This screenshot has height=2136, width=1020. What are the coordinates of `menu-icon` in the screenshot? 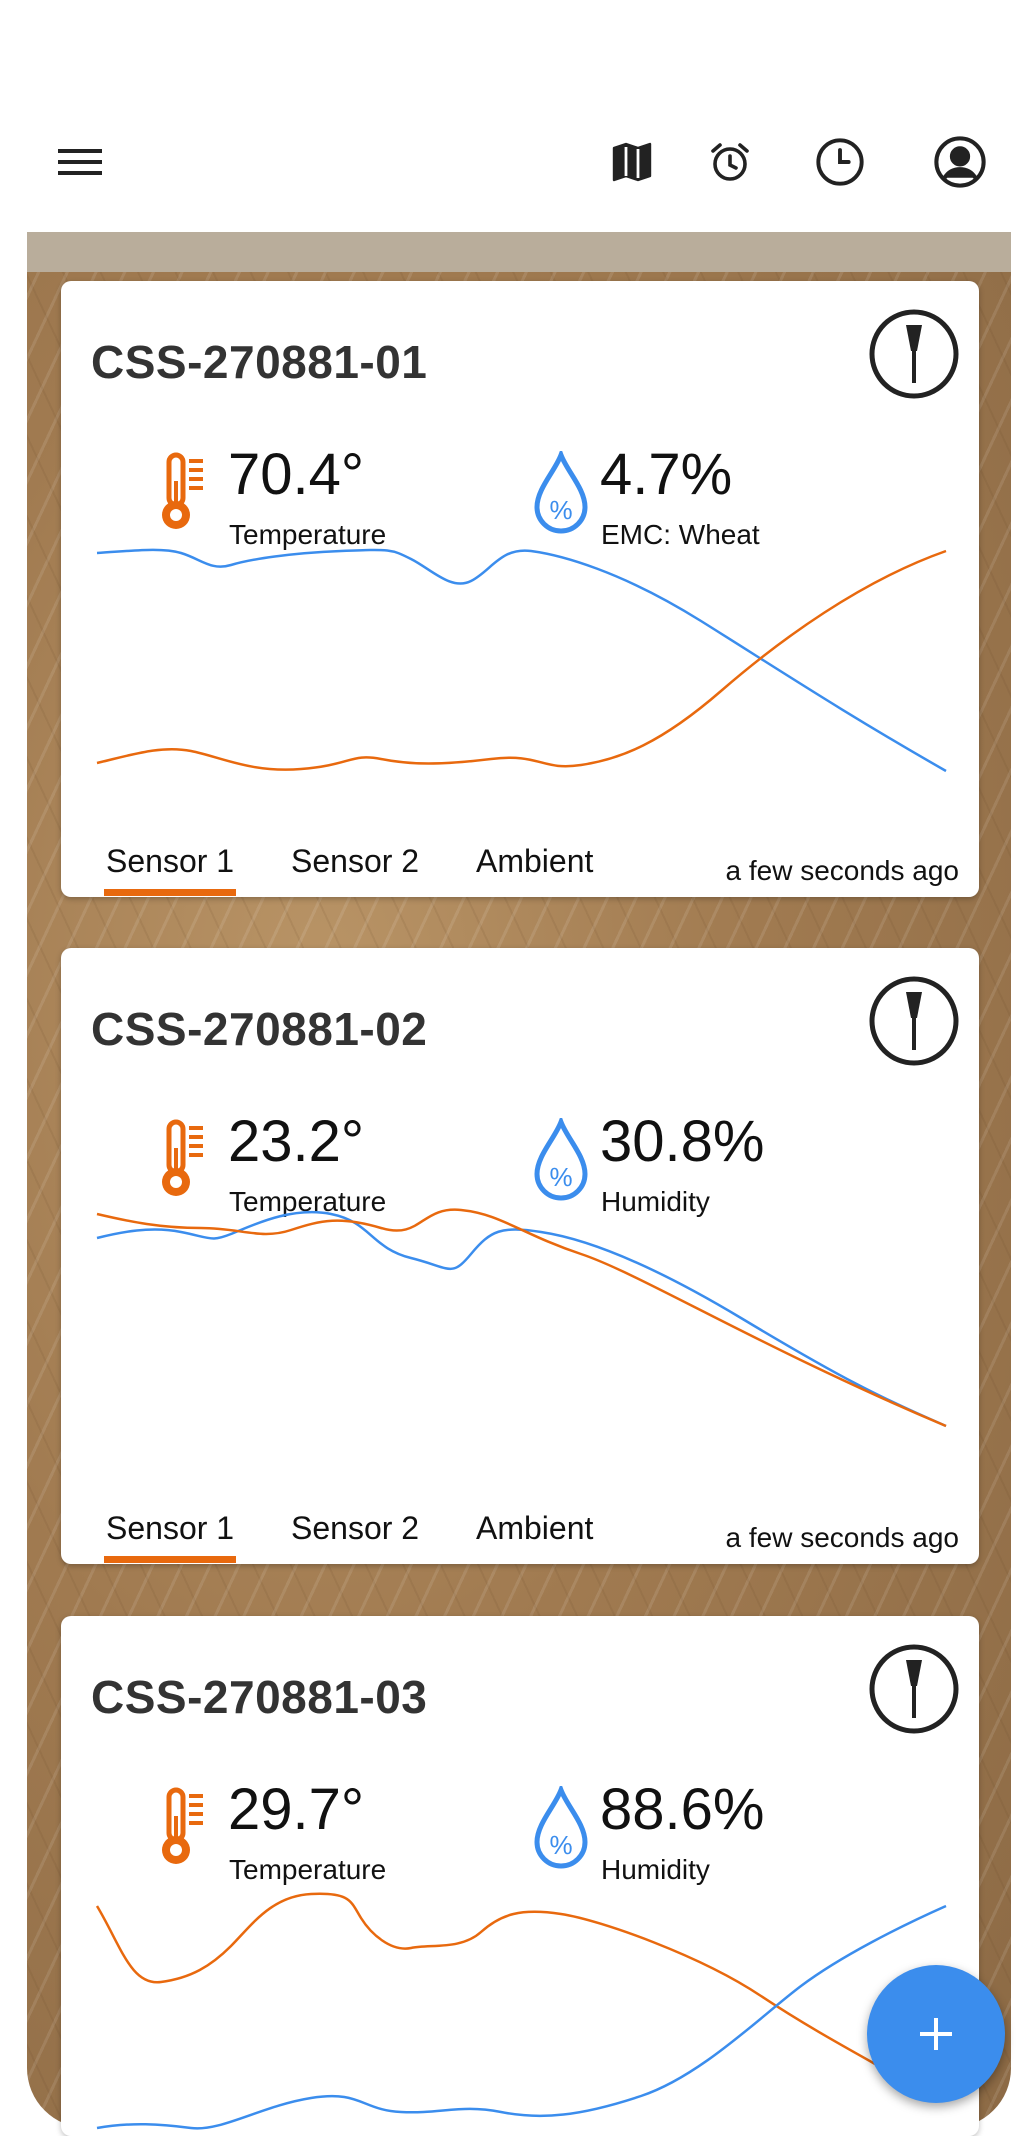 It's located at (80, 162).